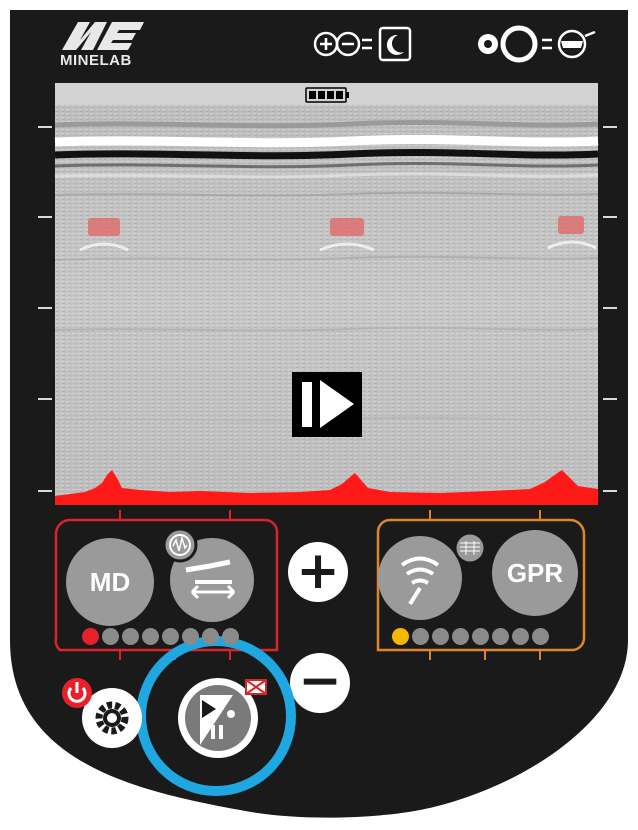 The image size is (638, 830). I want to click on gpr-sensitivity-dots, so click(470, 636).